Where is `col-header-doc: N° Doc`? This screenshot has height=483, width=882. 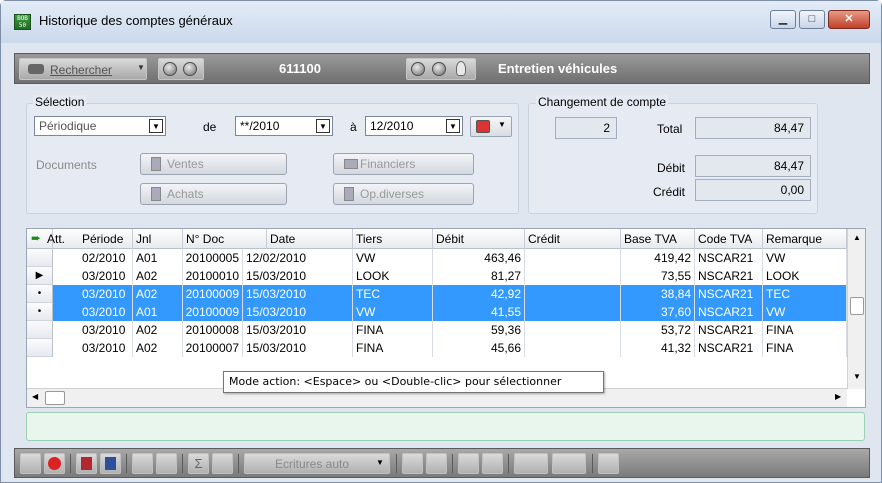 col-header-doc: N° Doc is located at coordinates (225, 239).